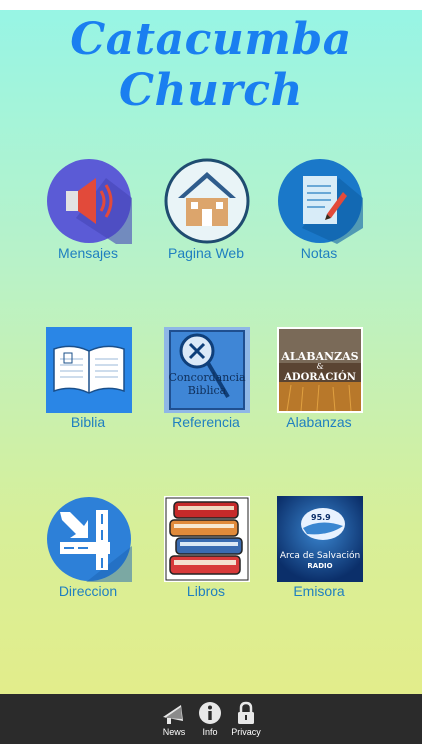  What do you see at coordinates (320, 555) in the screenshot?
I see `radio-name: Arca de Salvación` at bounding box center [320, 555].